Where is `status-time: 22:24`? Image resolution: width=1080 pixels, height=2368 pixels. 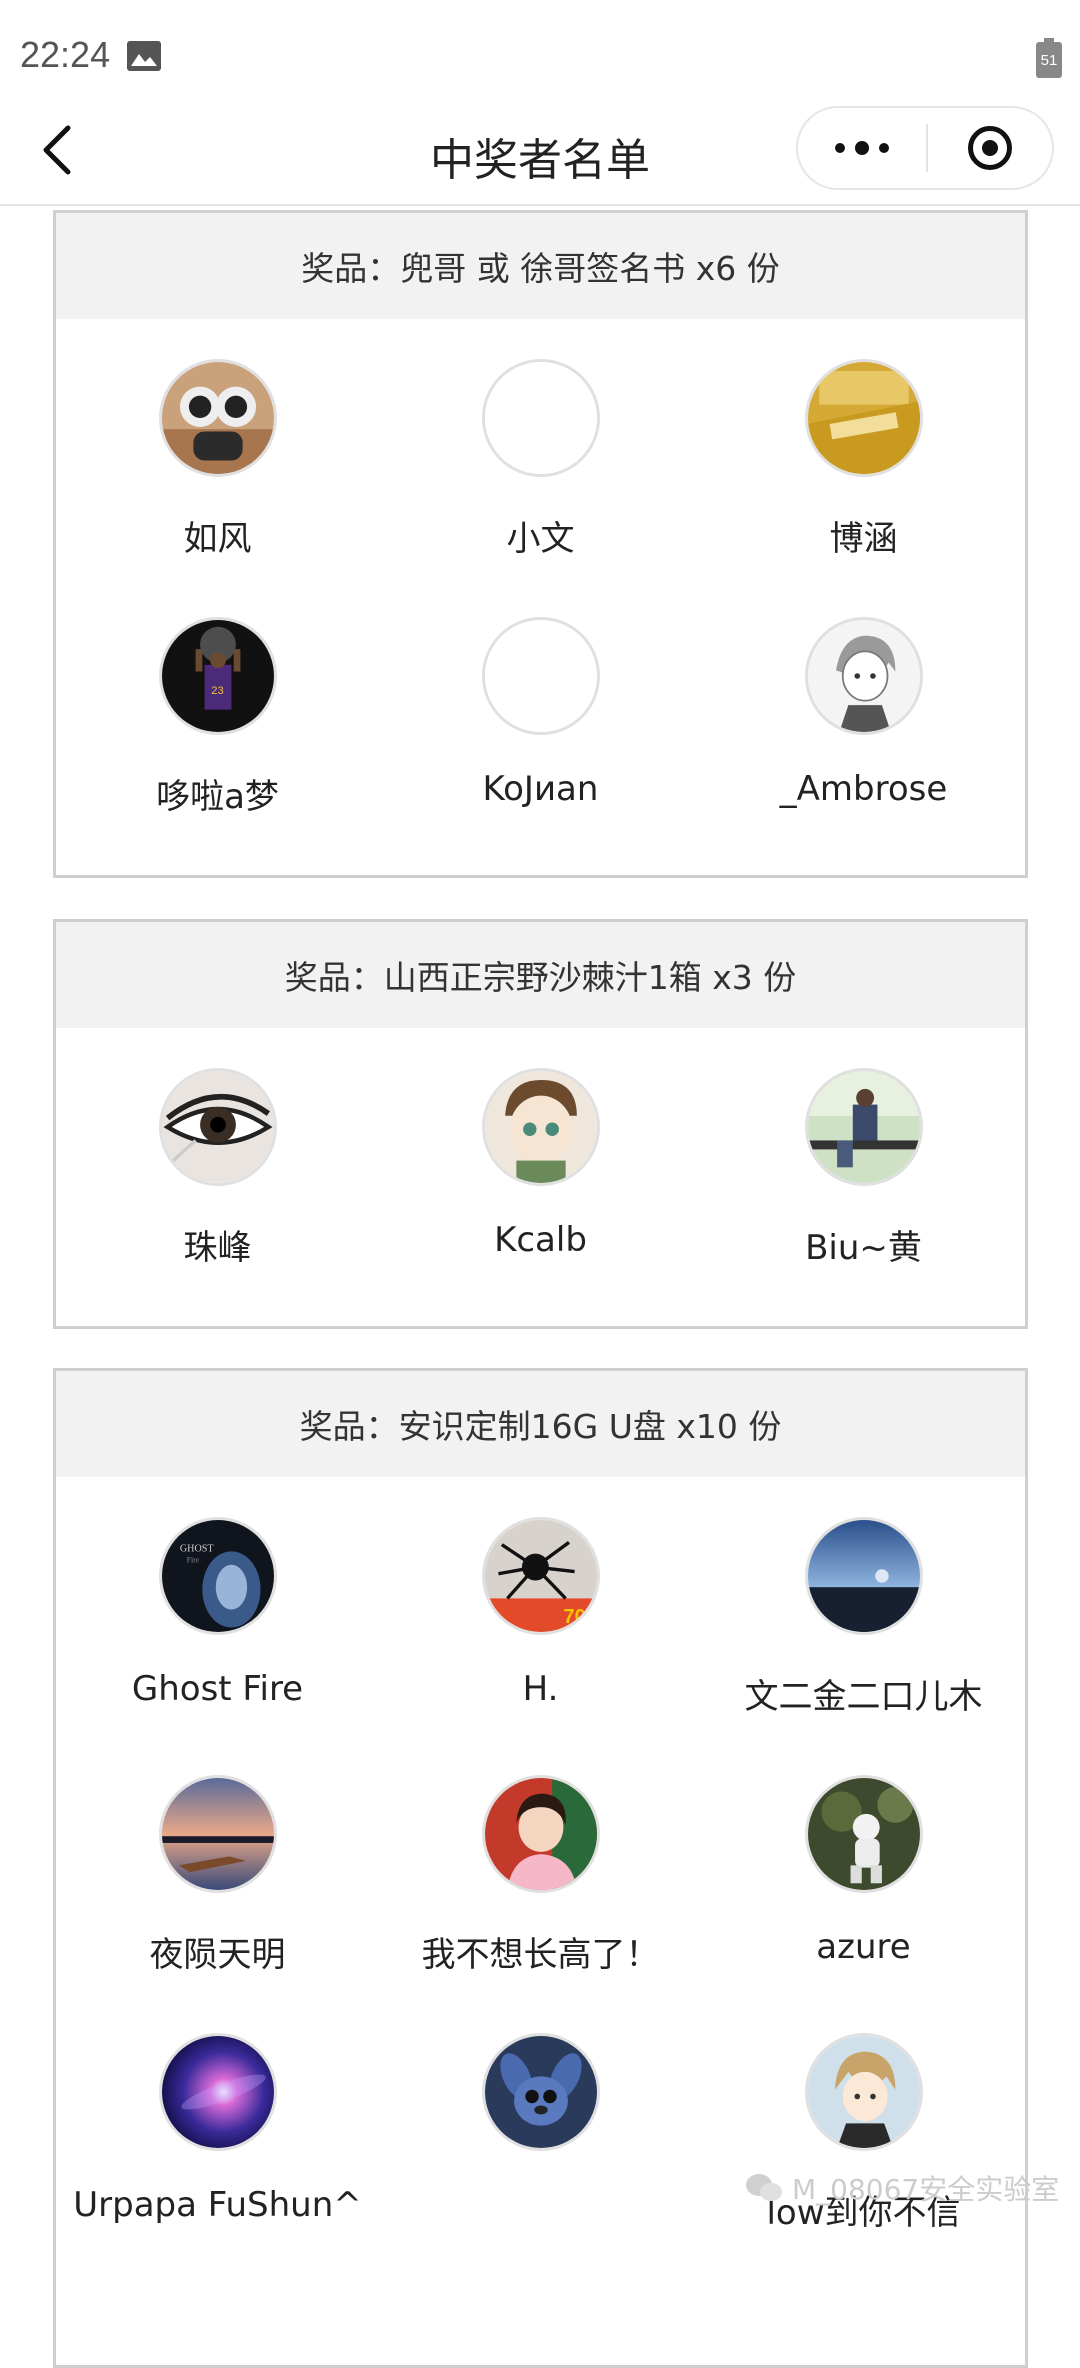
status-time: 22:24 is located at coordinates (65, 54).